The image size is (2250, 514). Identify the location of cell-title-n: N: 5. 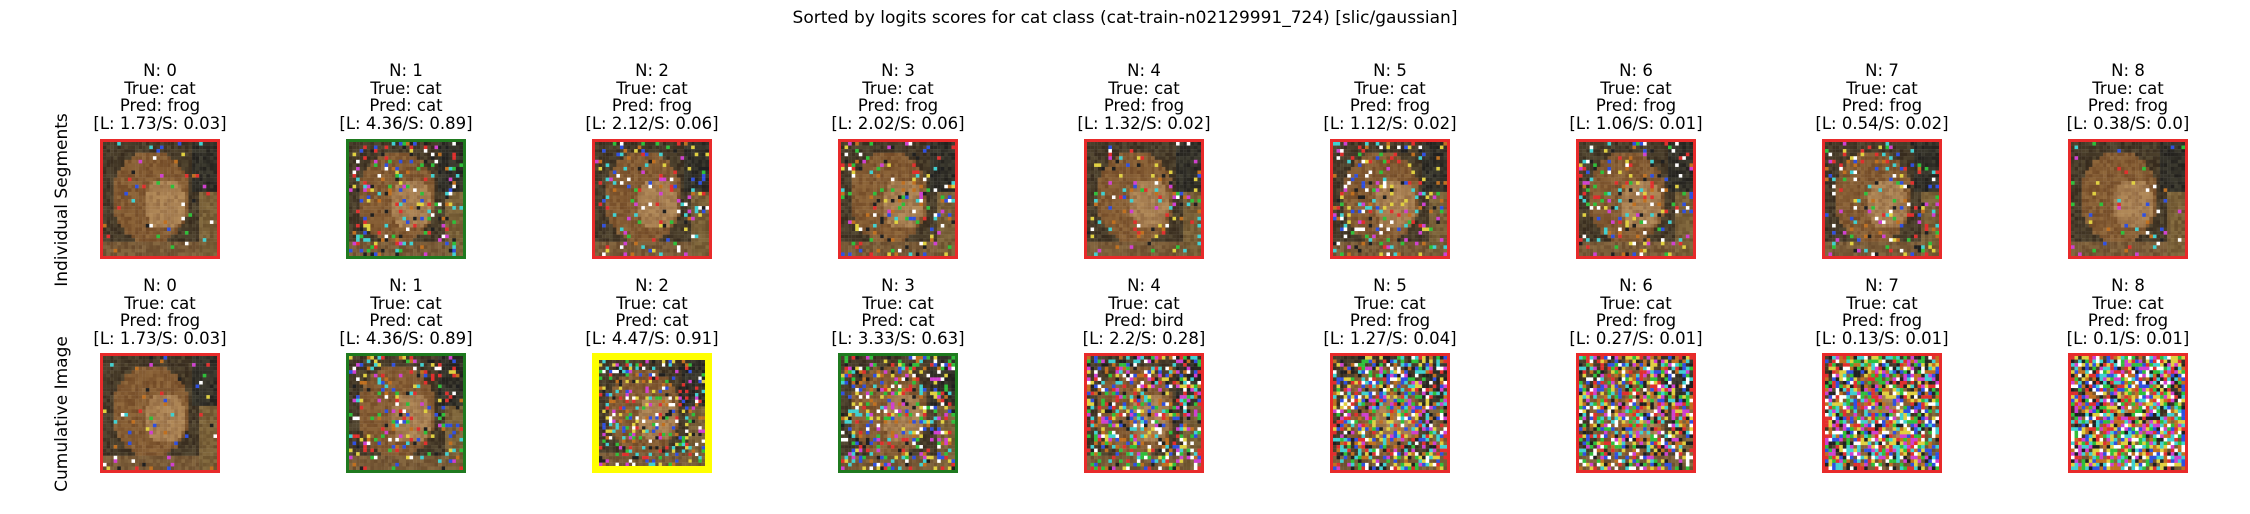
(1390, 71).